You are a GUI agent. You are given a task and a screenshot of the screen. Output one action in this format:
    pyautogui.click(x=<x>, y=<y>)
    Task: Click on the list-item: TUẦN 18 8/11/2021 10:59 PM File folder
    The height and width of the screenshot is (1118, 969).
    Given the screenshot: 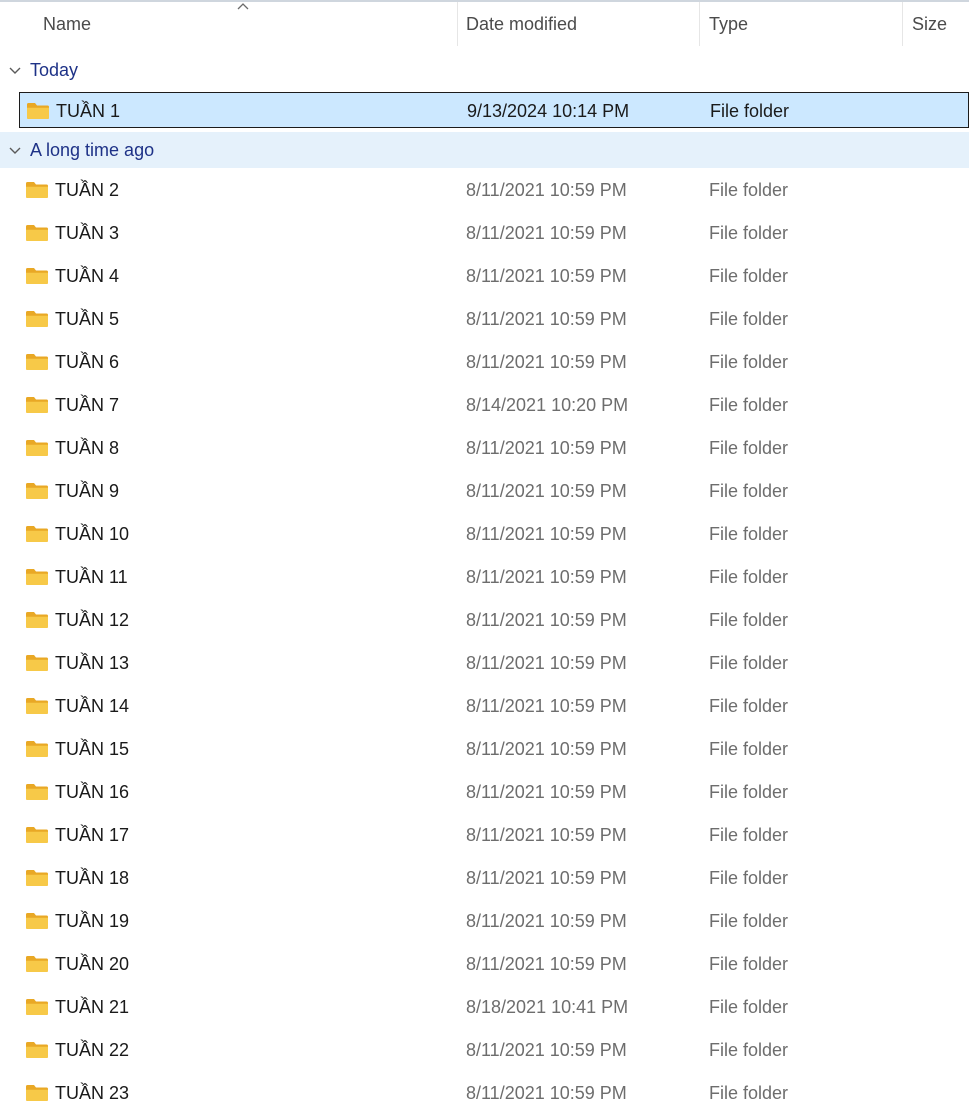 What is the action you would take?
    pyautogui.click(x=494, y=878)
    